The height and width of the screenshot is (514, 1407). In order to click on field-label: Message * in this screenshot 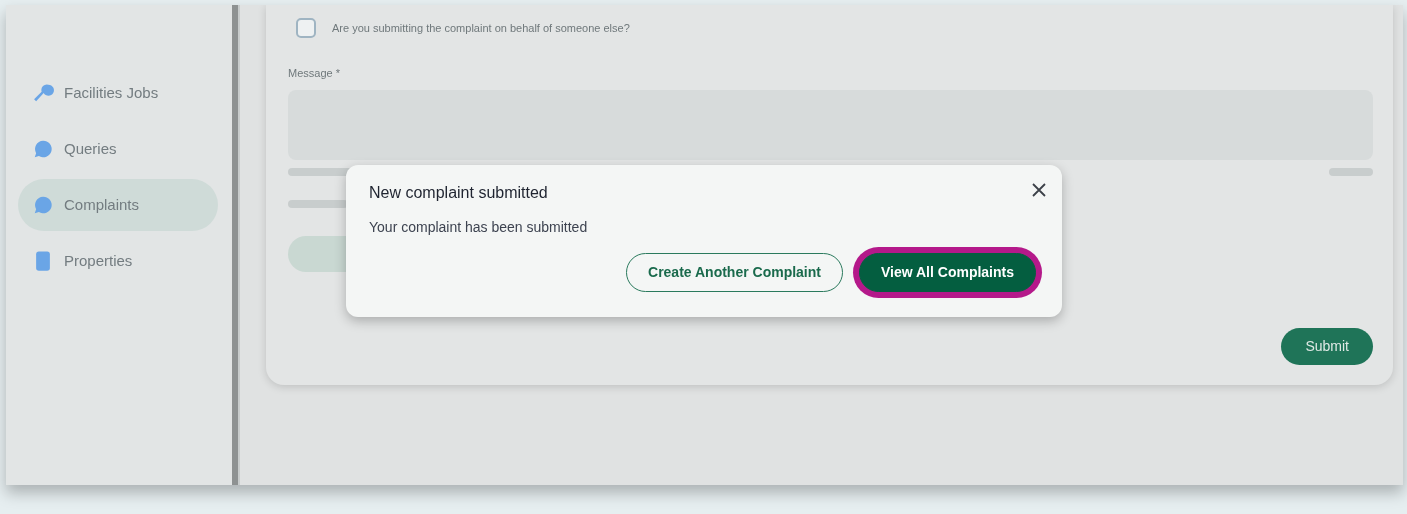, I will do `click(314, 73)`.